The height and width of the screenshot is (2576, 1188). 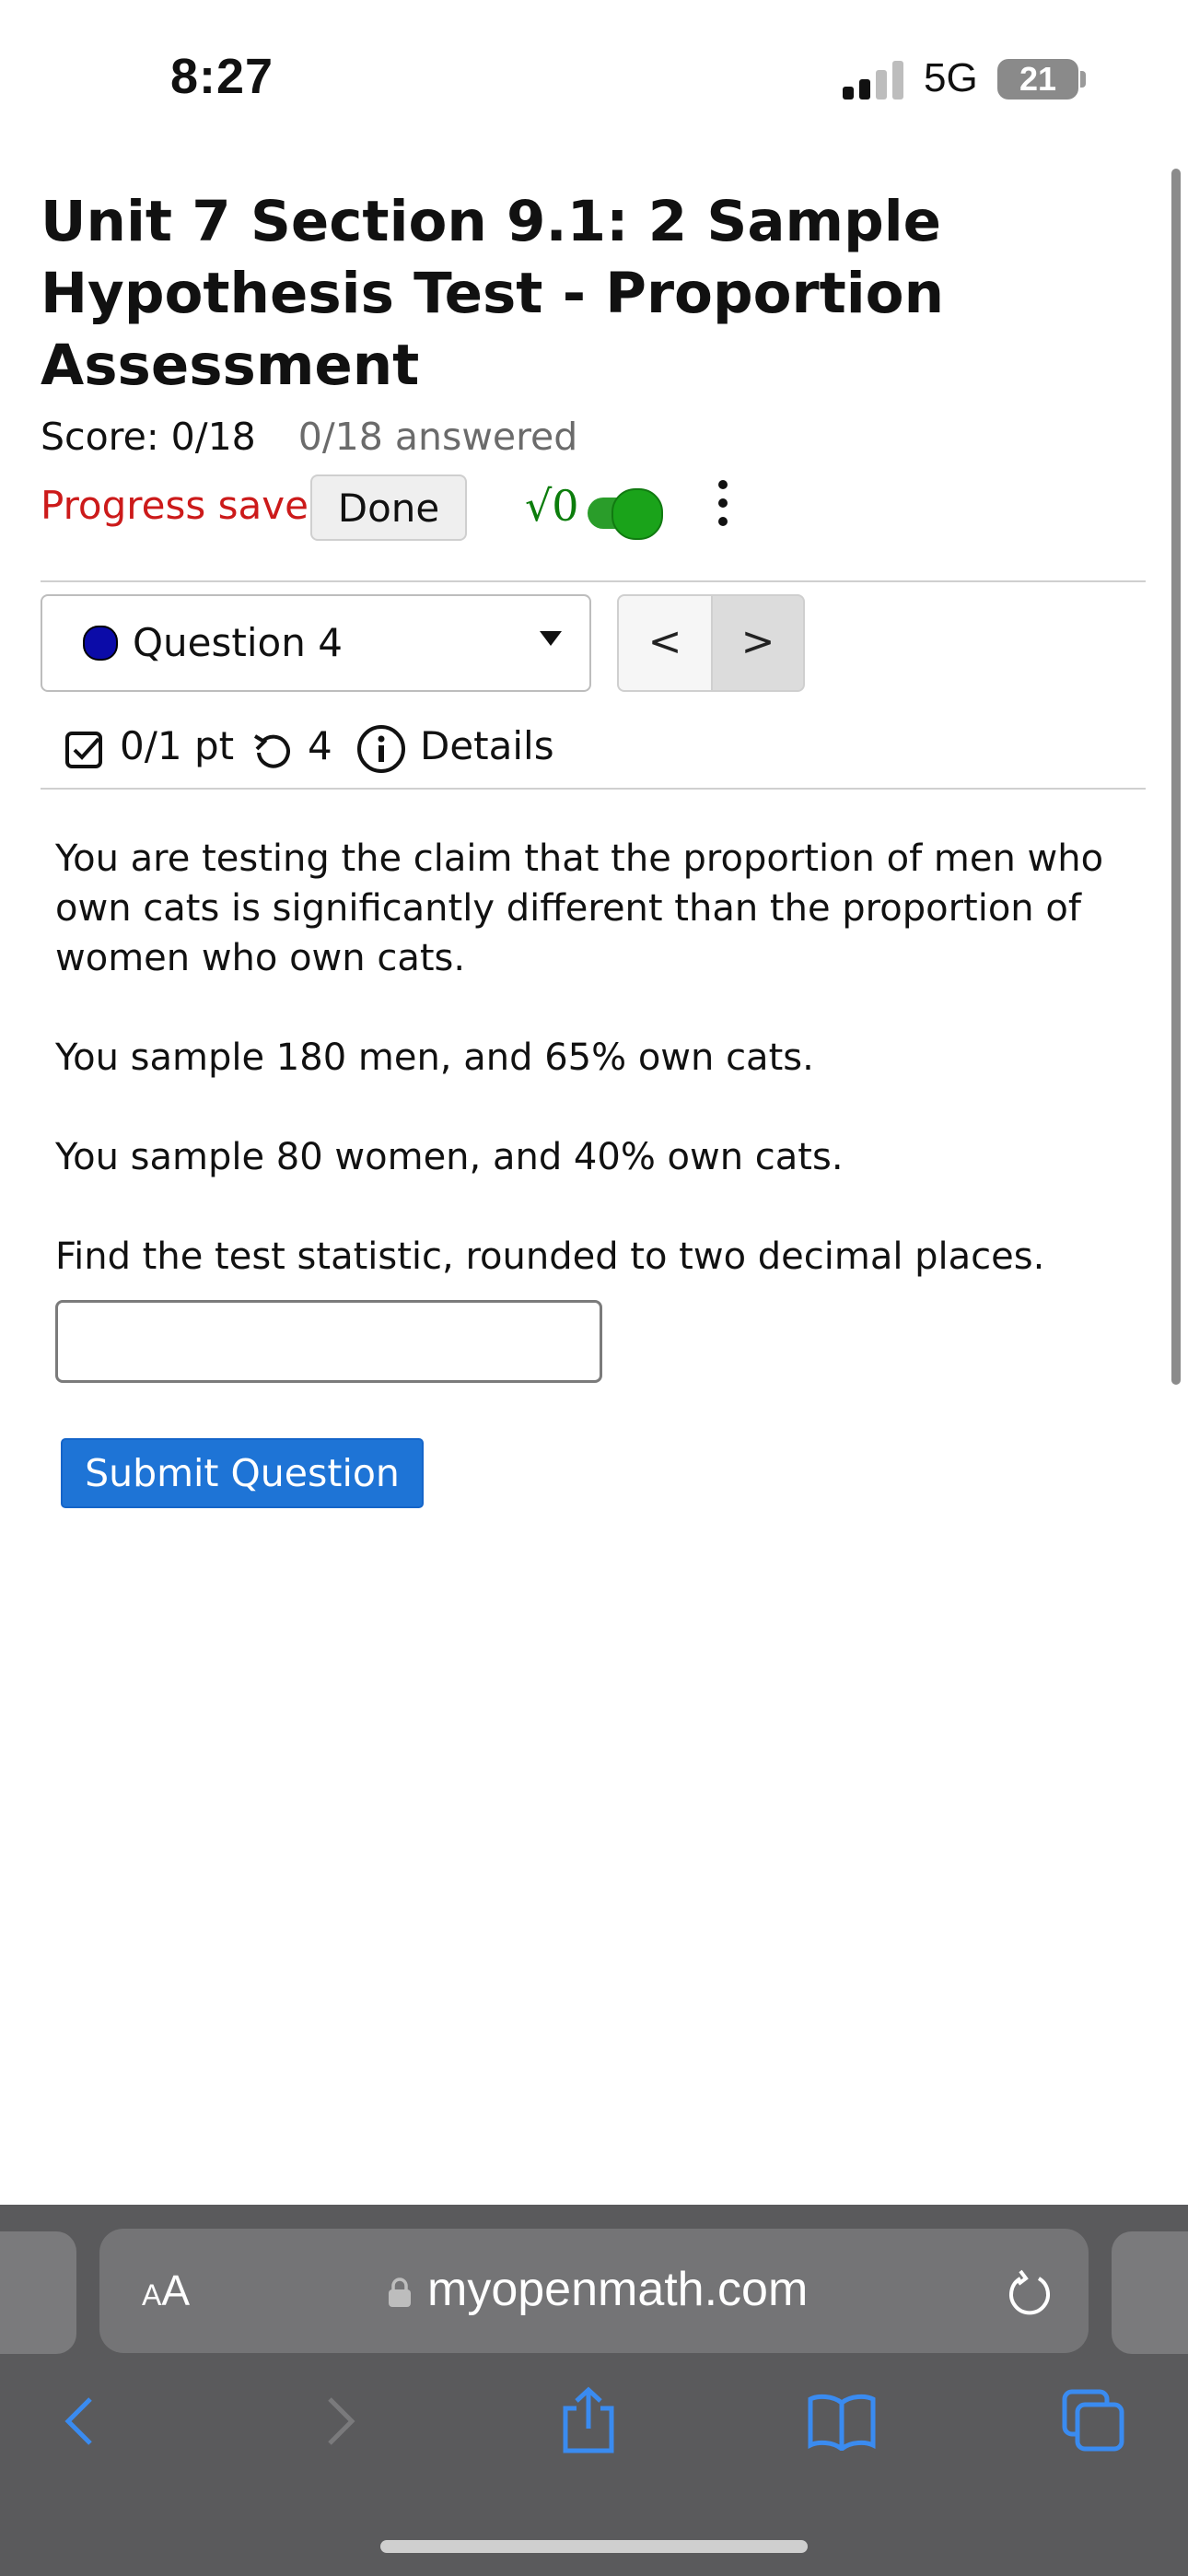 I want to click on chevron-left-icon: <, so click(x=664, y=641).